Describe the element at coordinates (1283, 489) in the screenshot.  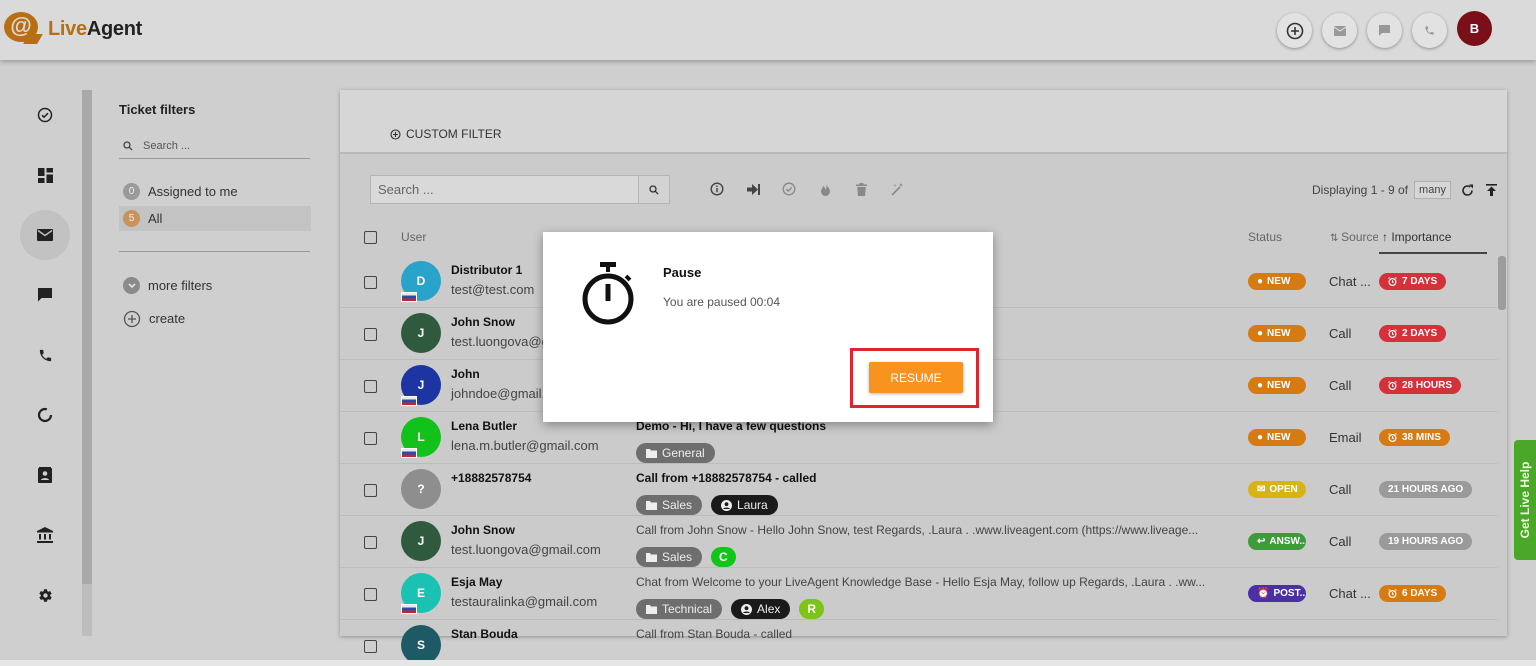
I see `status-label: OPEN` at that location.